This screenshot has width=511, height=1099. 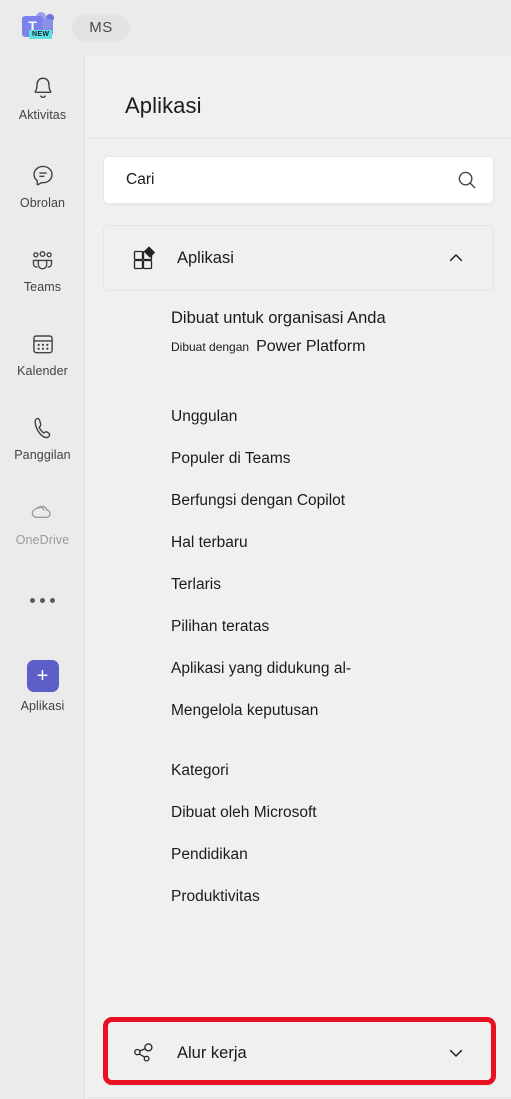 What do you see at coordinates (298, 669) in the screenshot?
I see `nav-item-aplikasi-didukung-ai: Aplikasi yang didukung al-` at bounding box center [298, 669].